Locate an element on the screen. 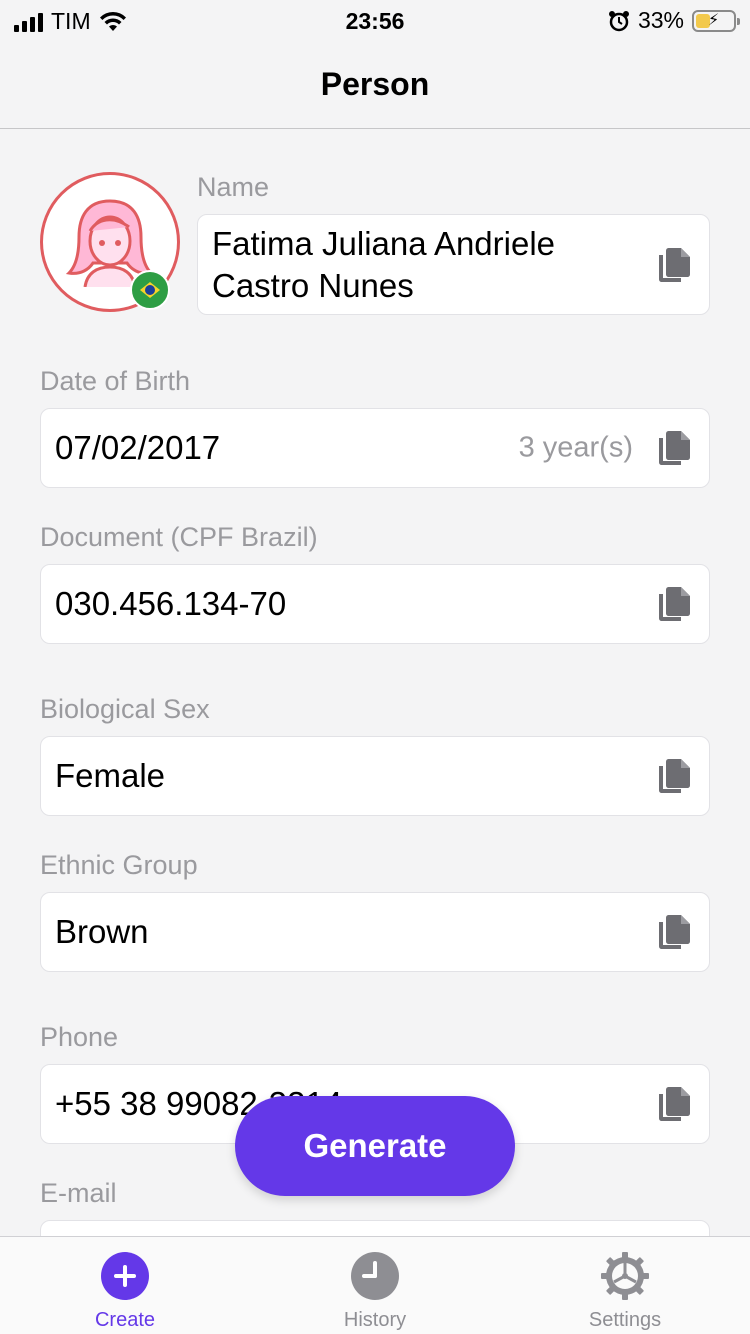 This screenshot has height=1334, width=750. name-value: Fatima Juliana Andriele Castro Nunes is located at coordinates (384, 264).